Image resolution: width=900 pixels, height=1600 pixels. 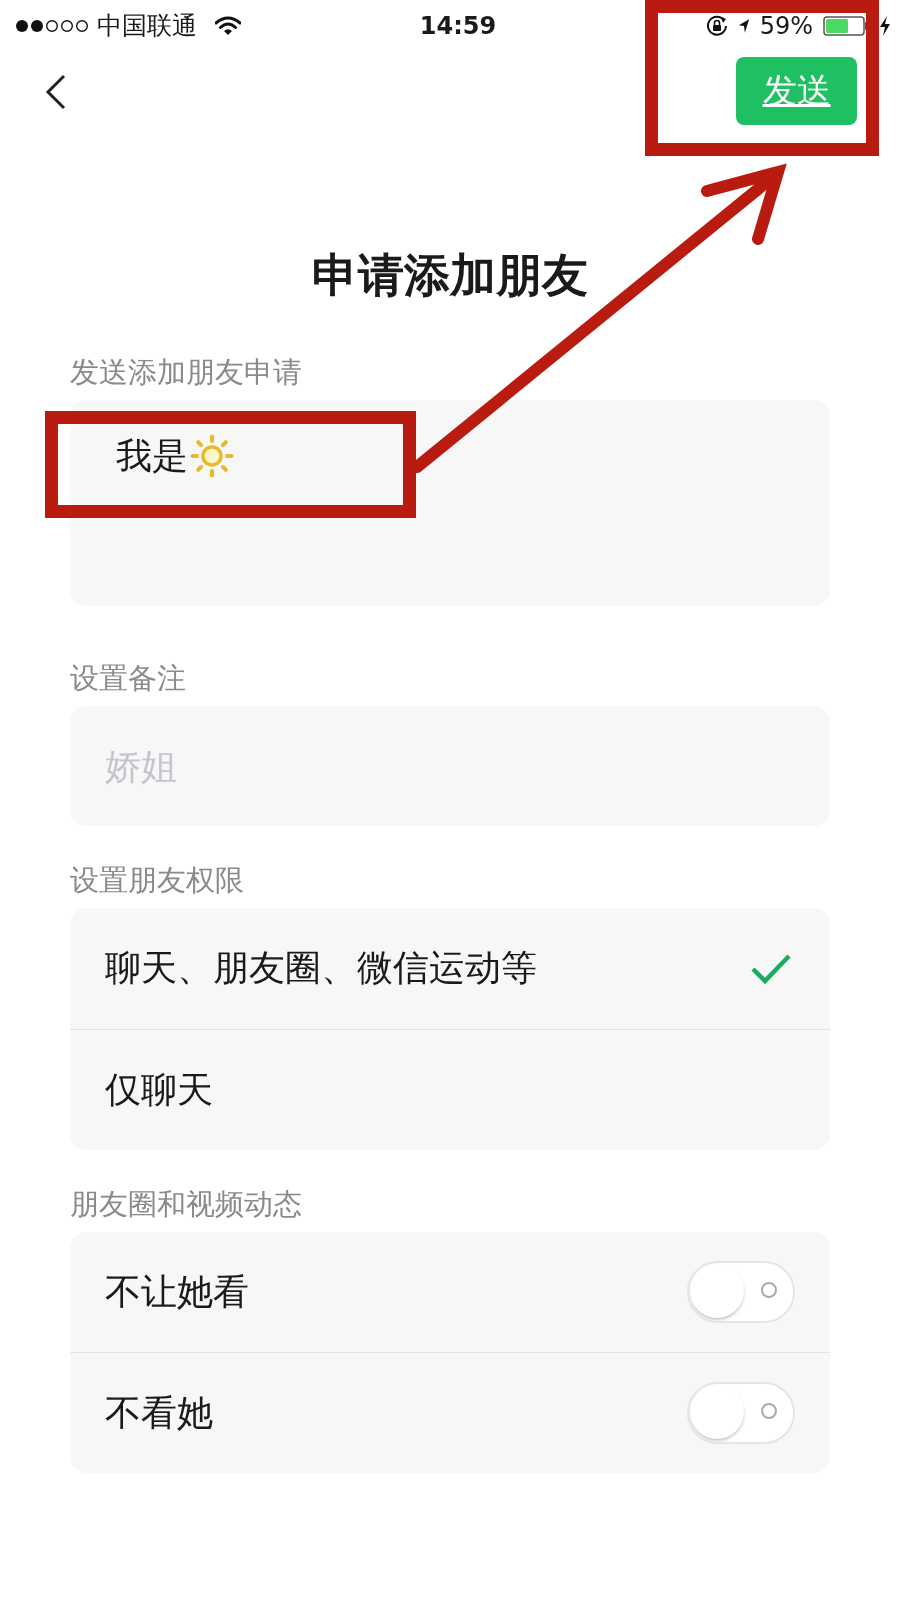 What do you see at coordinates (743, 26) in the screenshot?
I see `location-icon` at bounding box center [743, 26].